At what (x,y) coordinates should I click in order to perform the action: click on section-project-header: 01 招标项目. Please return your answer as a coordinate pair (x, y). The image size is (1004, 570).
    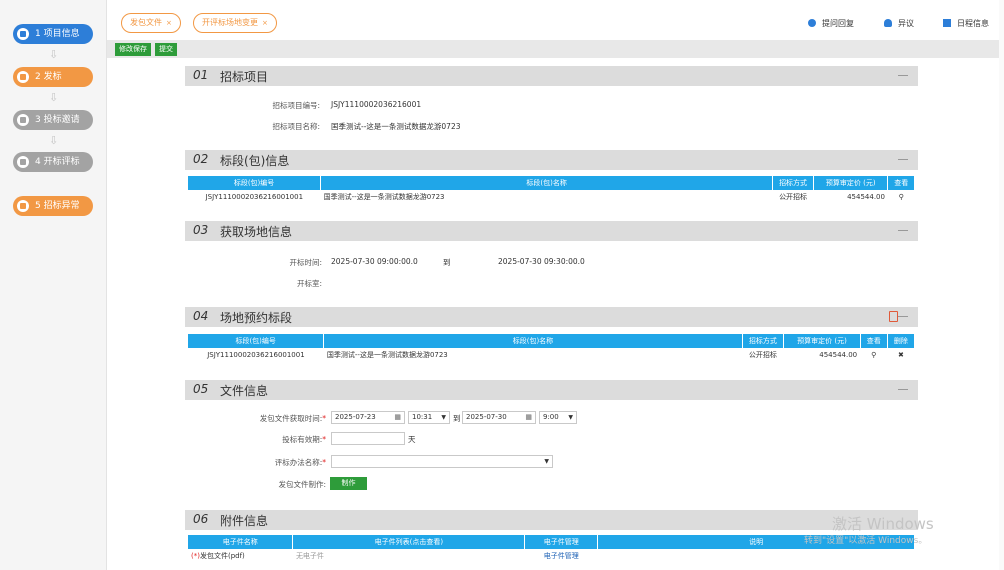
    Looking at the image, I should click on (551, 76).